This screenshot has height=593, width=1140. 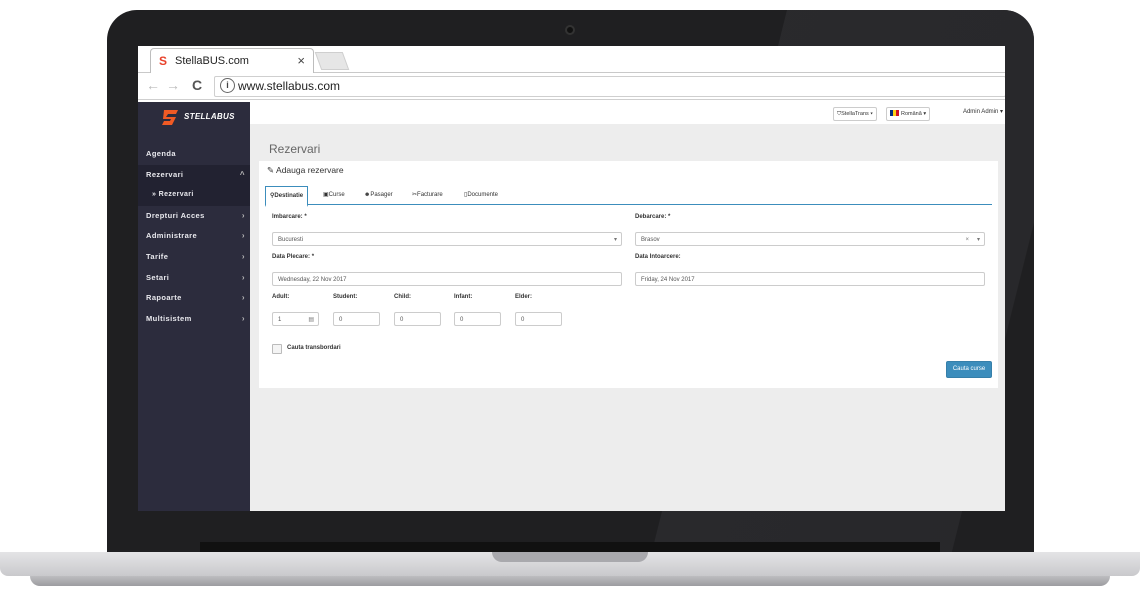 I want to click on ticket-icon: ✎, so click(x=271, y=170).